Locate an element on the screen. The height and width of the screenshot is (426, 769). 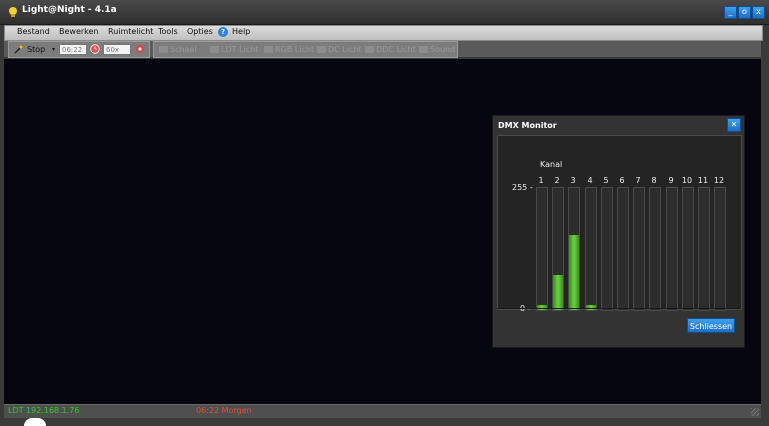
channel-label: 3 is located at coordinates (573, 180).